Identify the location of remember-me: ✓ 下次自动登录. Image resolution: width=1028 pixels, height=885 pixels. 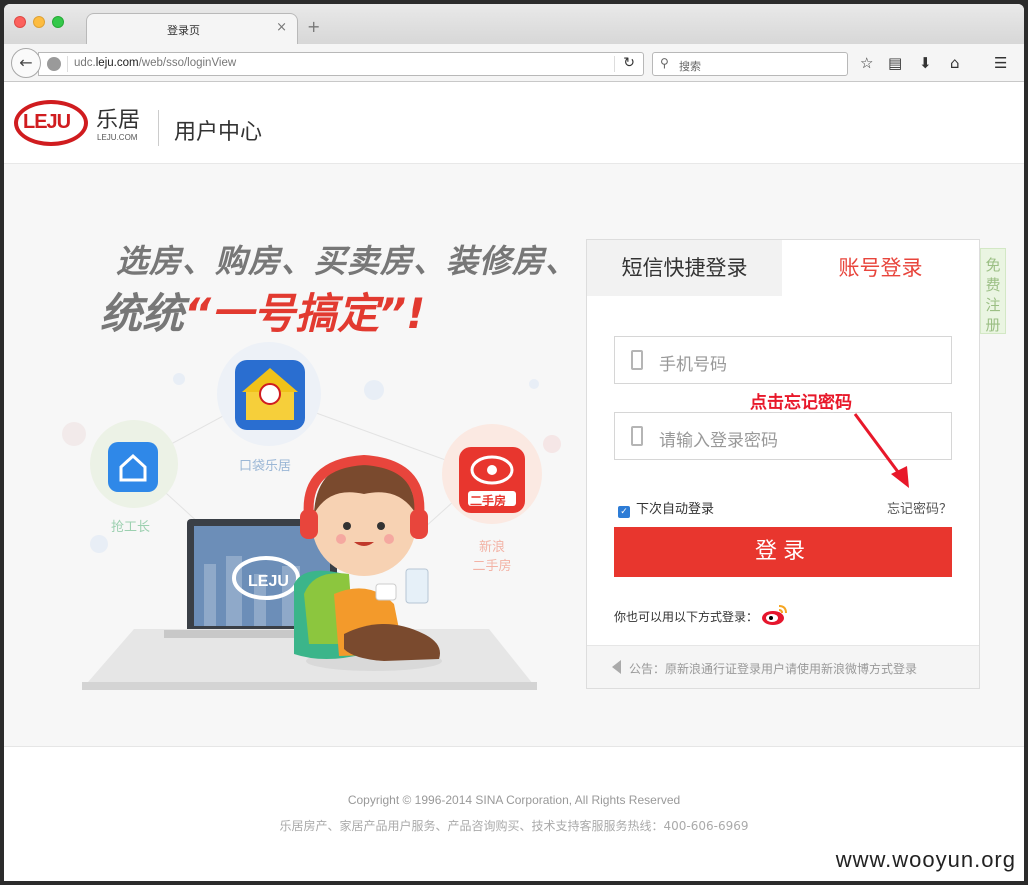
(666, 508).